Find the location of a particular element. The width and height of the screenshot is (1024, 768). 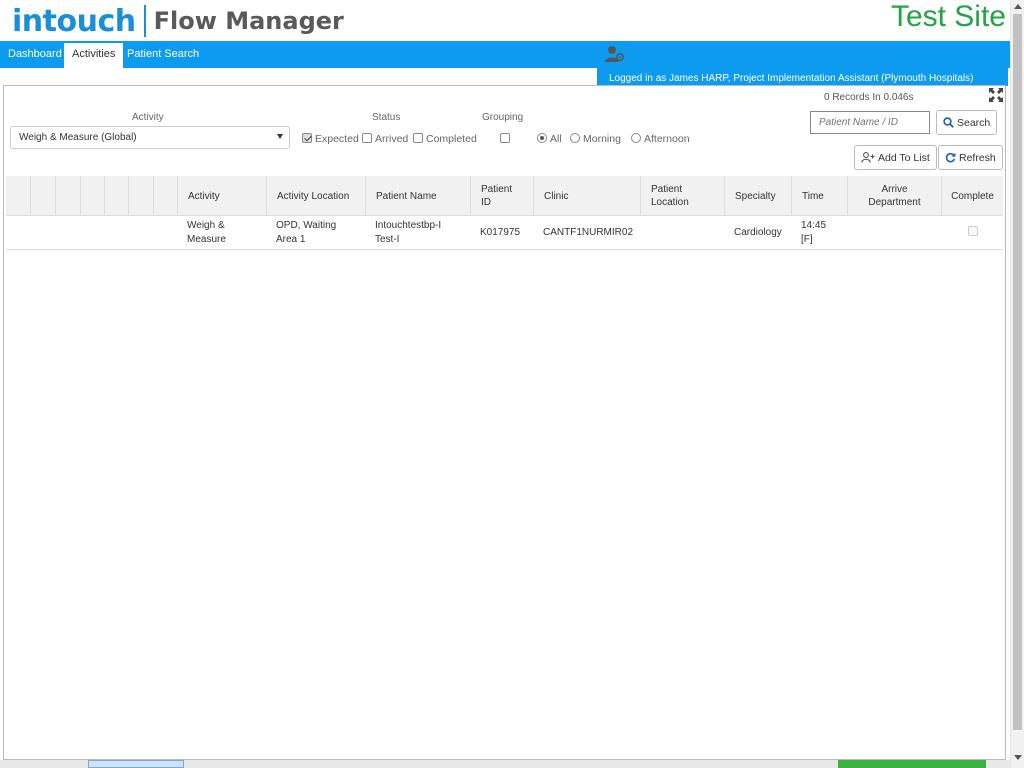

logo-product: Flow Manager is located at coordinates (248, 21).